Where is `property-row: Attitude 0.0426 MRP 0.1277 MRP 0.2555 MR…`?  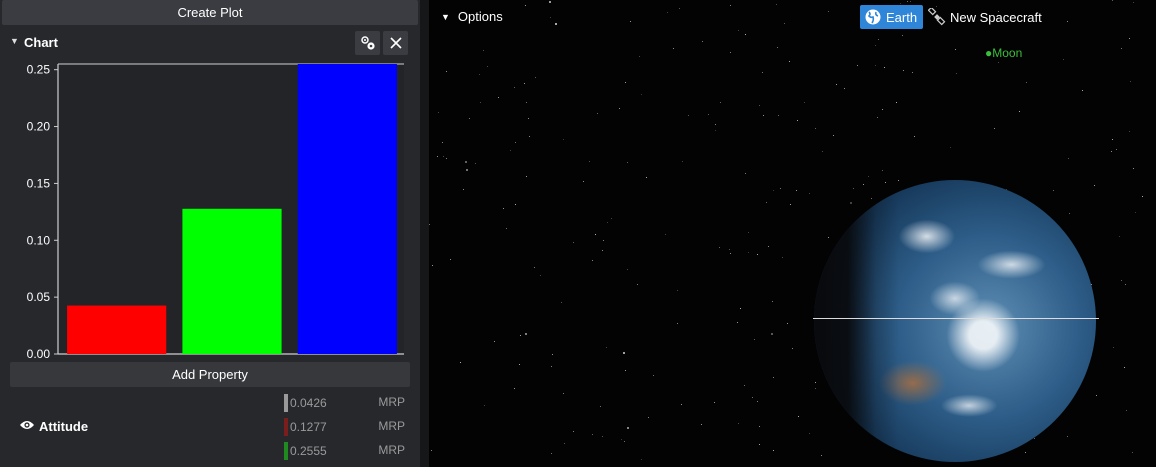
property-row: Attitude 0.0426 MRP 0.1277 MRP 0.2555 MR… is located at coordinates (210, 428).